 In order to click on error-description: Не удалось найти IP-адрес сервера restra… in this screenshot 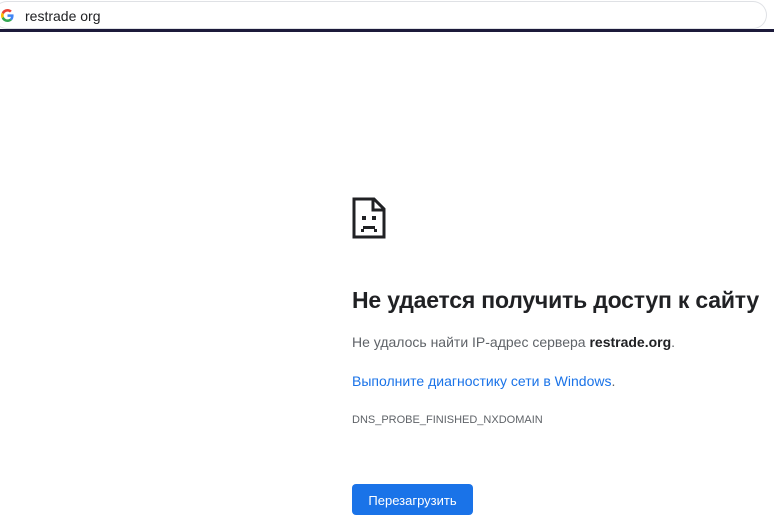, I will do `click(513, 342)`.